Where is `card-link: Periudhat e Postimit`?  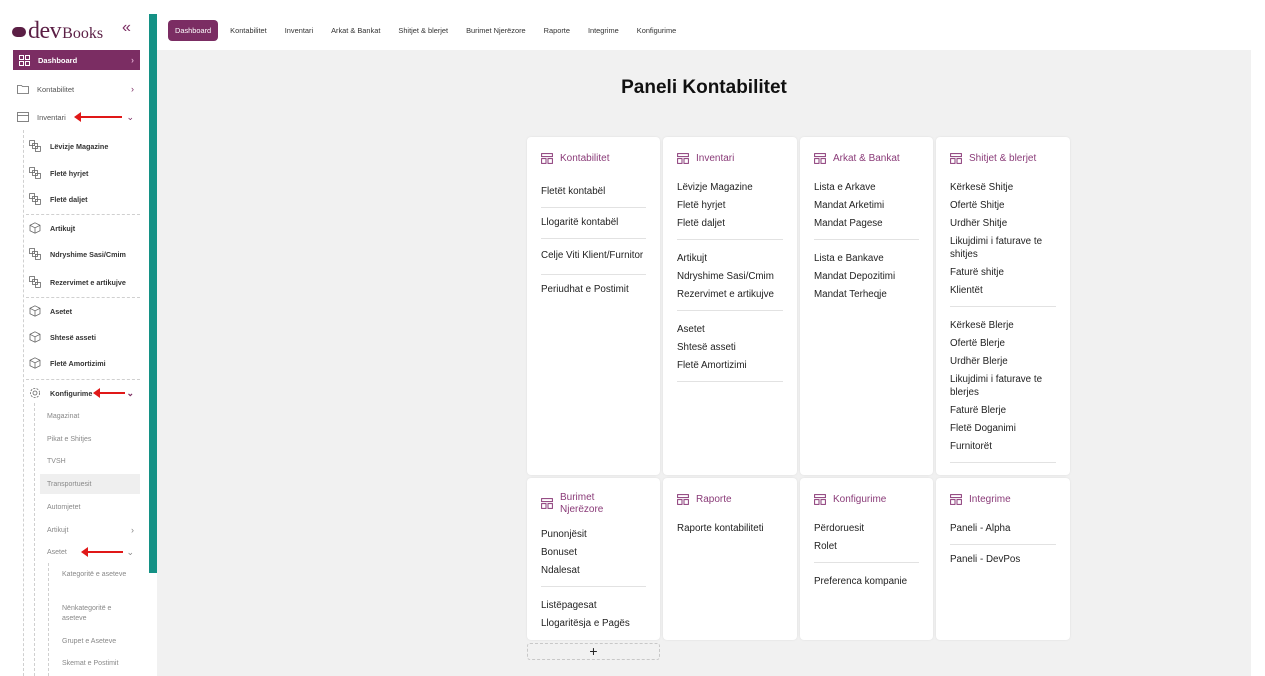
card-link: Periudhat e Postimit is located at coordinates (593, 290).